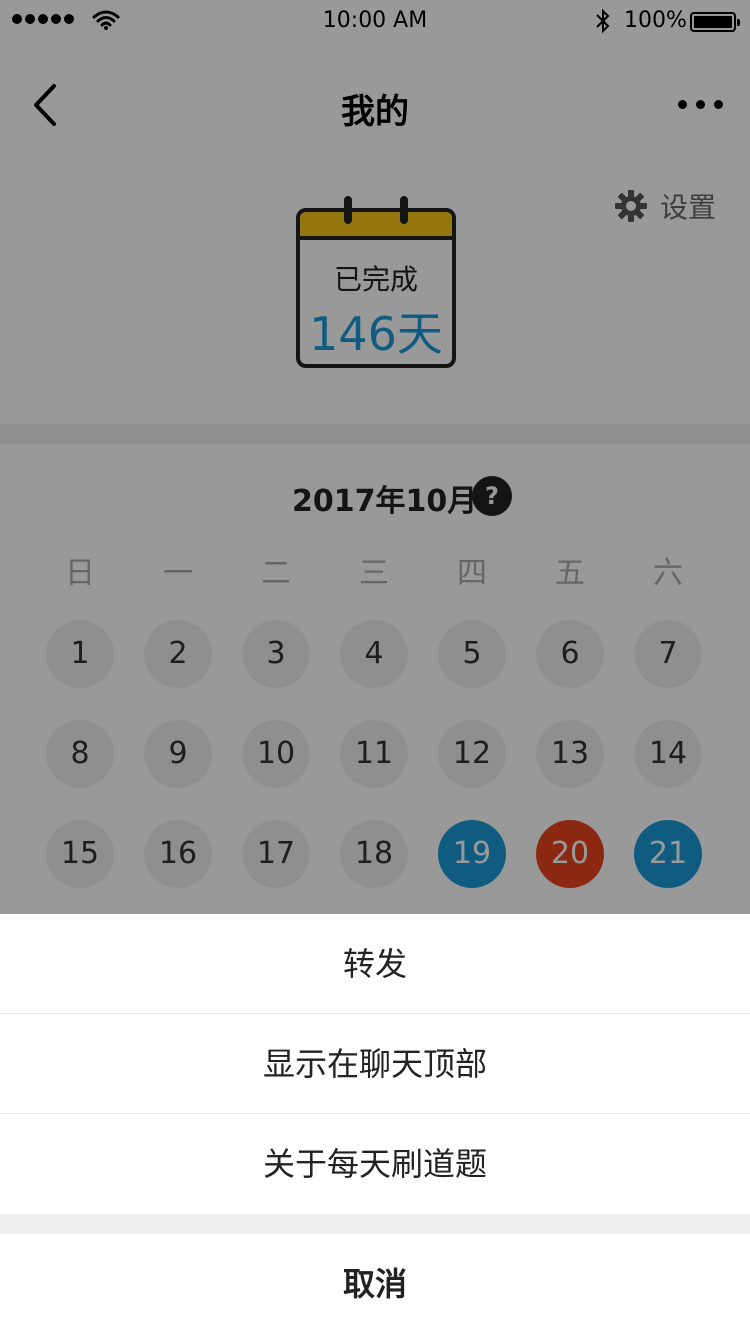  What do you see at coordinates (375, 1224) in the screenshot?
I see `sheet-separator` at bounding box center [375, 1224].